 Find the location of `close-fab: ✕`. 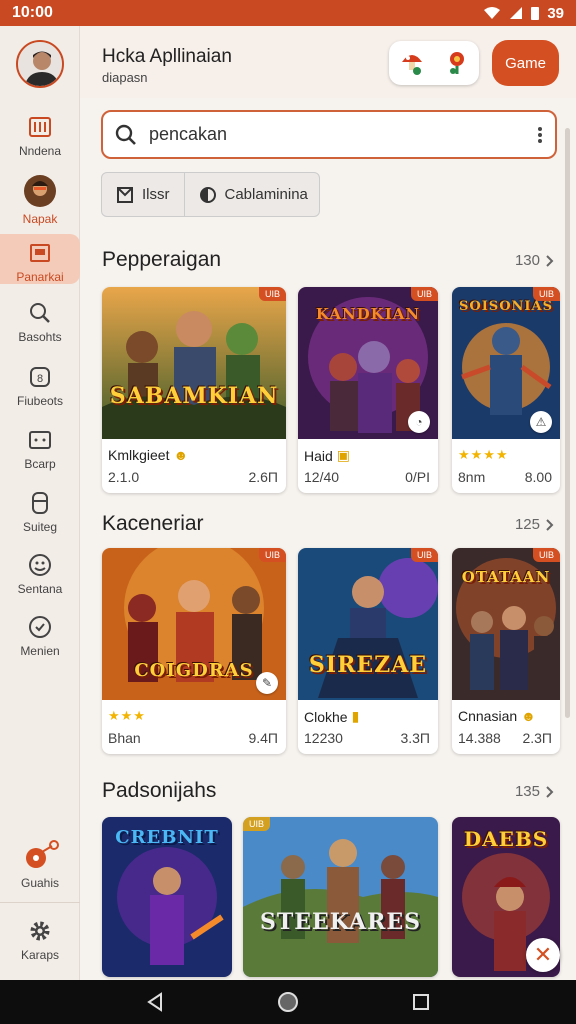

close-fab: ✕ is located at coordinates (543, 955).